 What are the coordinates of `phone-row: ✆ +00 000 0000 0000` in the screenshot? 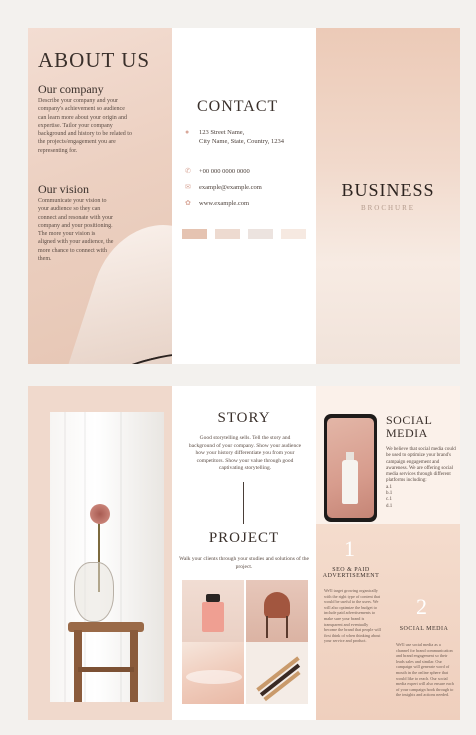 It's located at (217, 171).